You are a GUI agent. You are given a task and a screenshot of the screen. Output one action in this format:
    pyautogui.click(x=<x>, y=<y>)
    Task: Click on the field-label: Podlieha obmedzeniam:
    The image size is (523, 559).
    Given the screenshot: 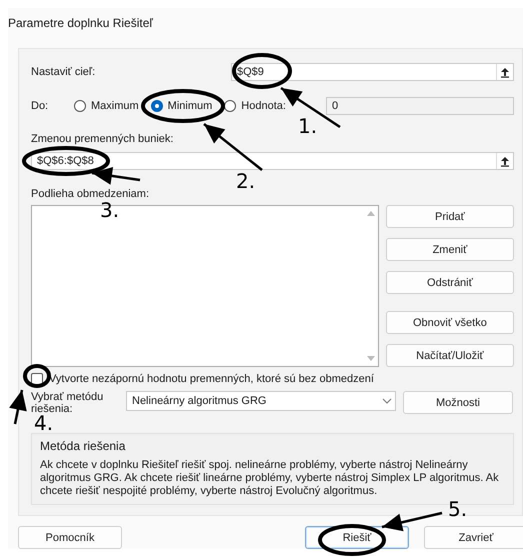 What is the action you would take?
    pyautogui.click(x=90, y=194)
    